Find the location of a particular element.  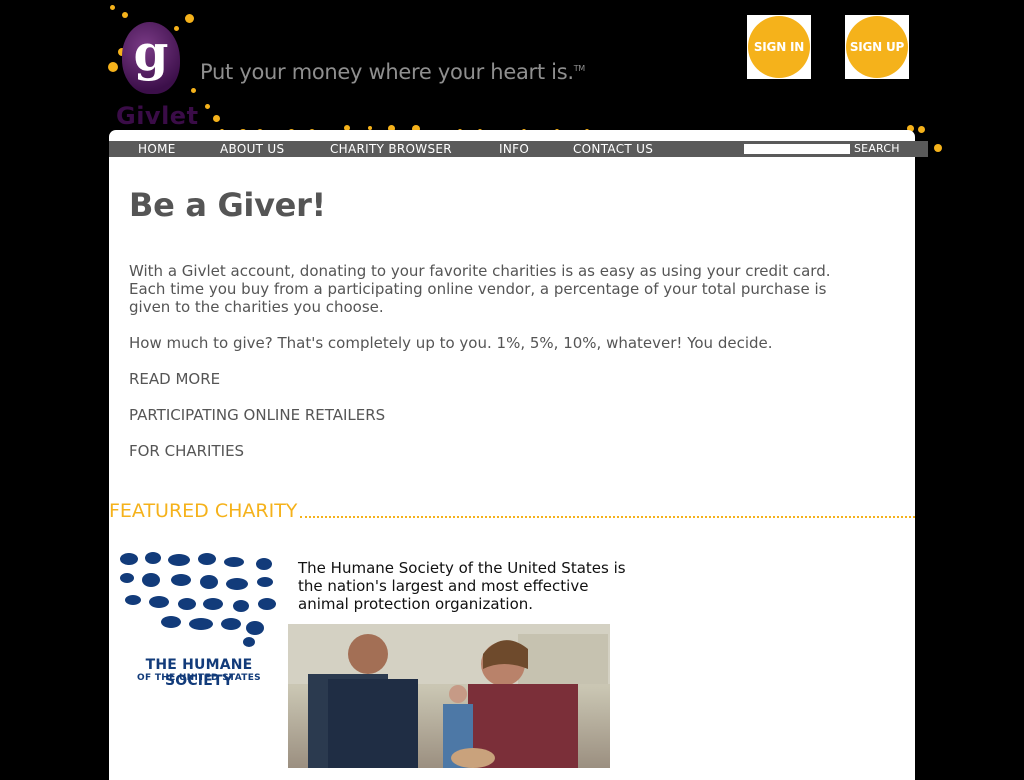

read-more-link: READ MORE is located at coordinates (499, 379).